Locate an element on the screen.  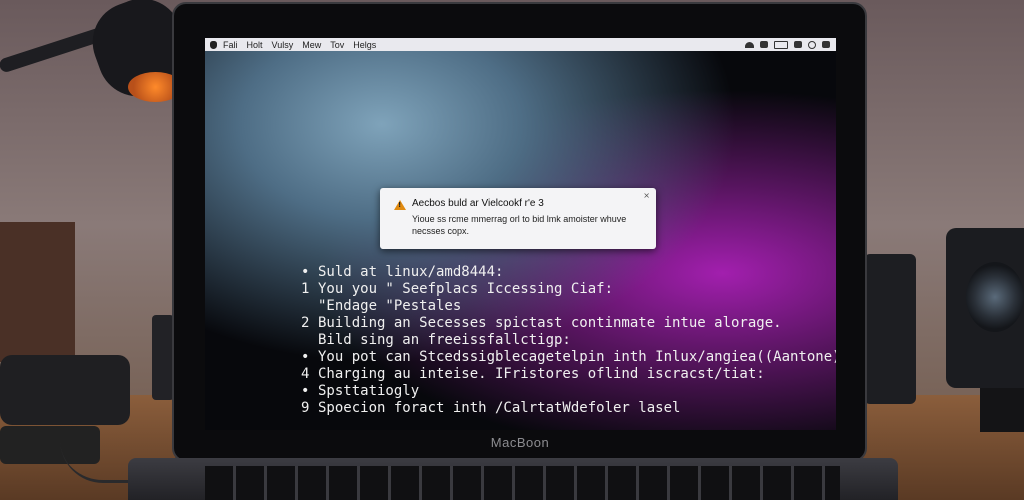
line-marker: 9 is located at coordinates (305, 408).